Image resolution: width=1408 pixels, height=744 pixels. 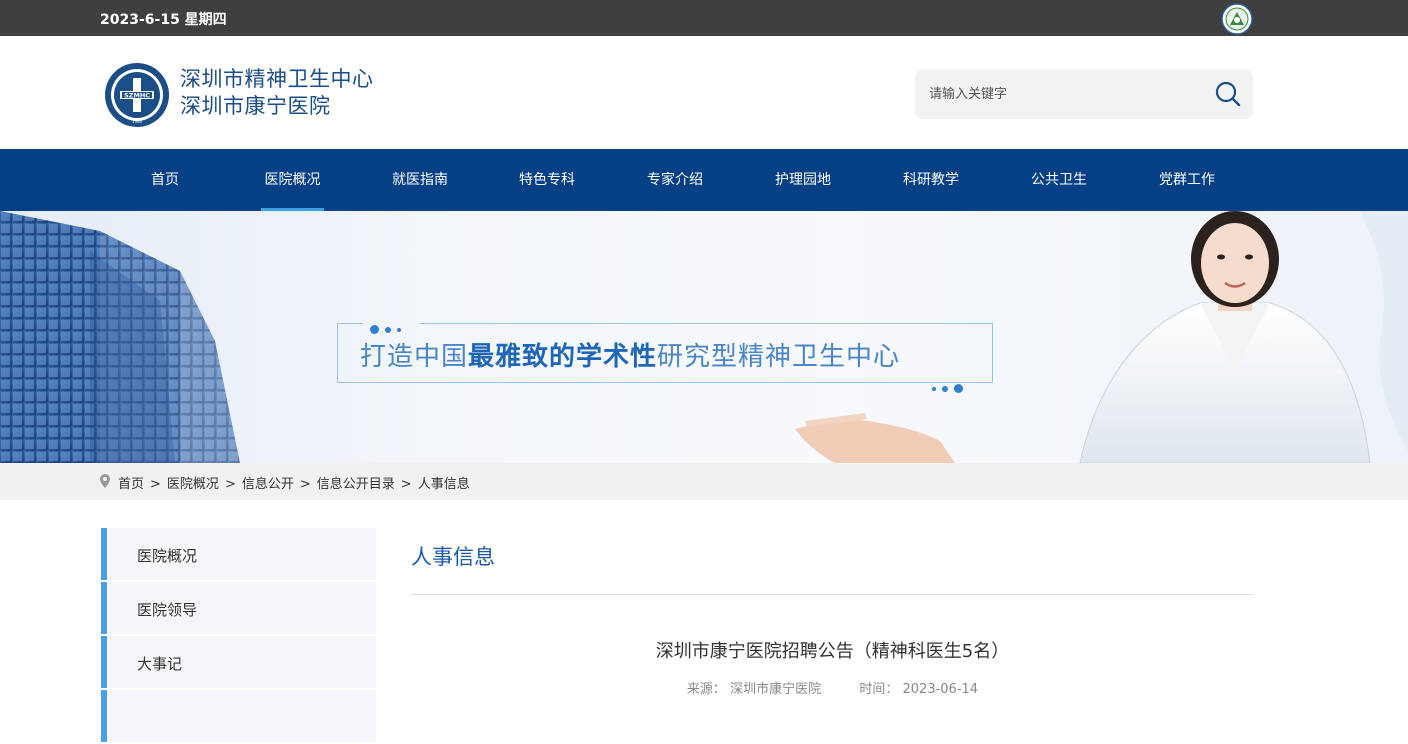 I want to click on svg-text: SZMHC, so click(x=137, y=96).